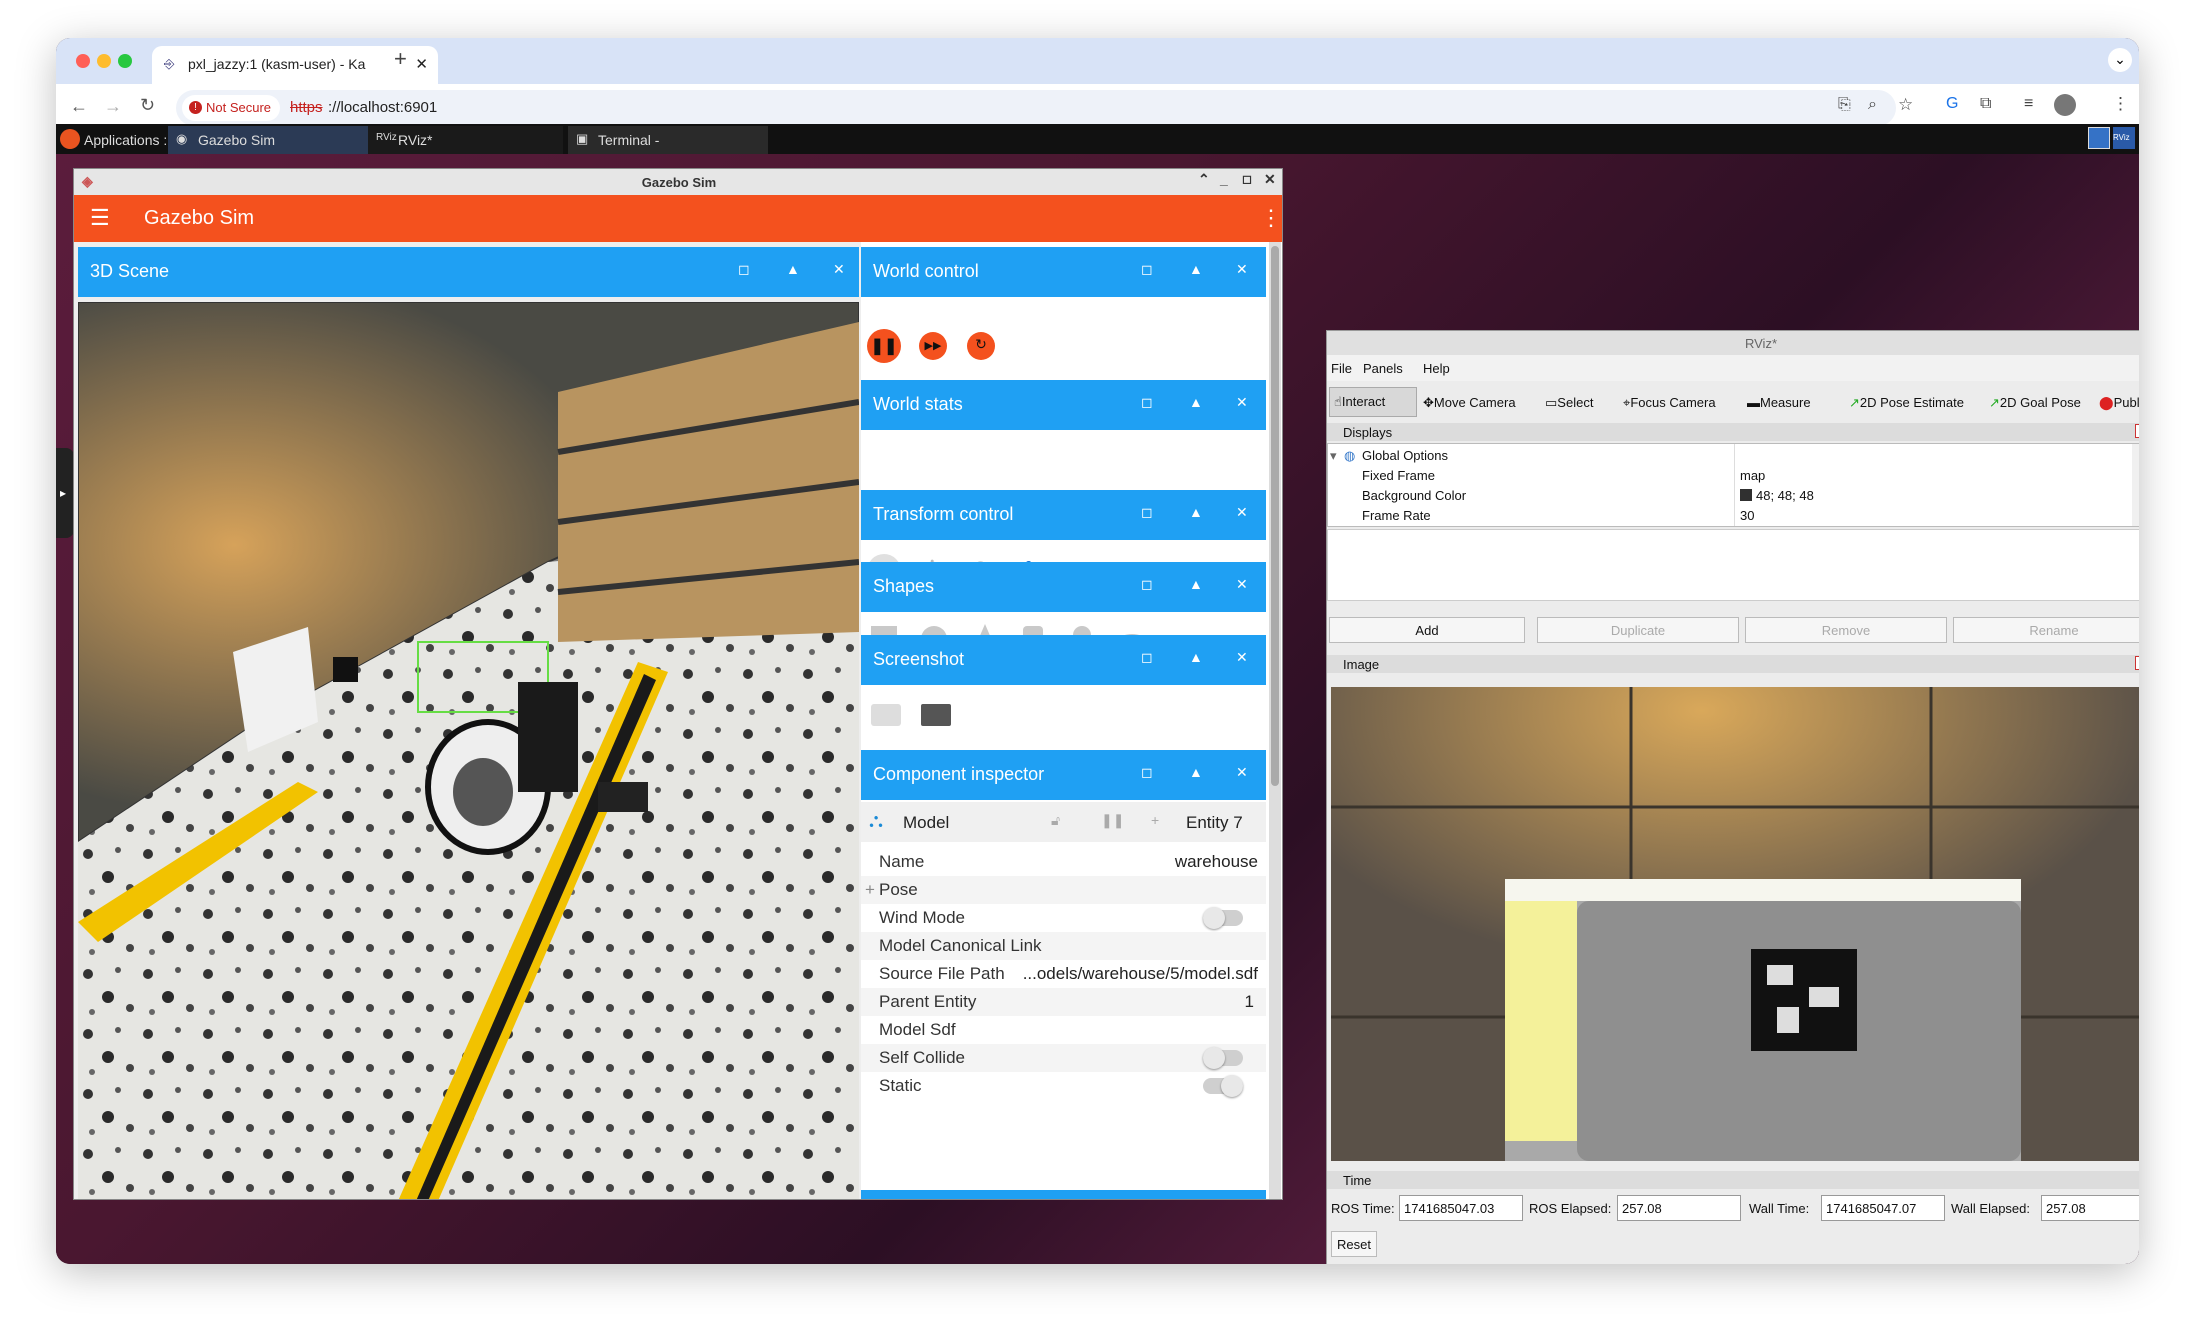  I want to click on tray-rviz-icon: RViz, so click(2124, 138).